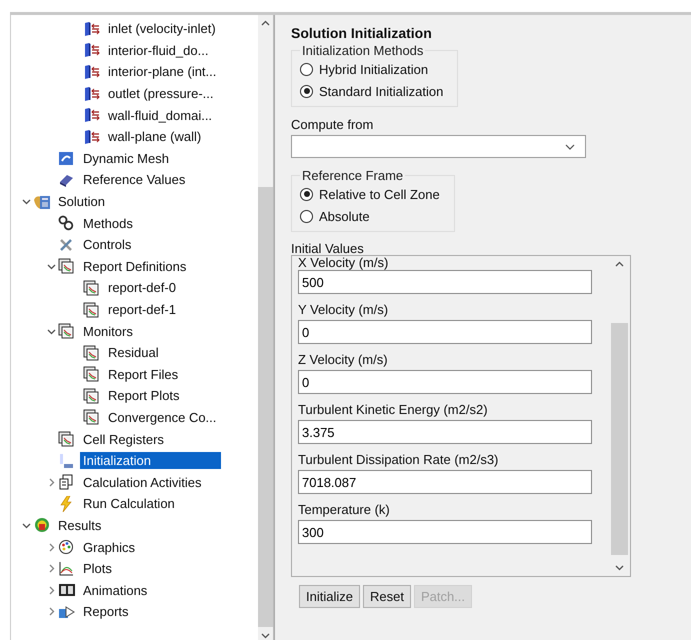 This screenshot has width=691, height=640. What do you see at coordinates (344, 263) in the screenshot?
I see `field-label: X Velocity (m/s)` at bounding box center [344, 263].